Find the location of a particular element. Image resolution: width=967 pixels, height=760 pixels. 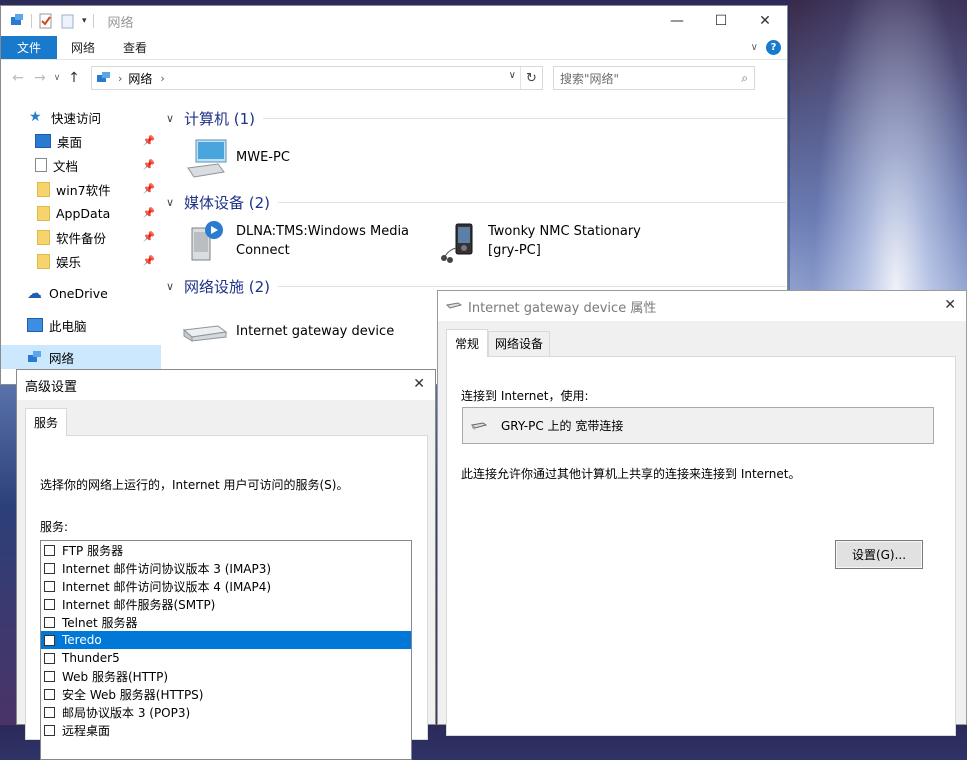

search-input: 搜索"网络" ⌕ is located at coordinates (654, 78).